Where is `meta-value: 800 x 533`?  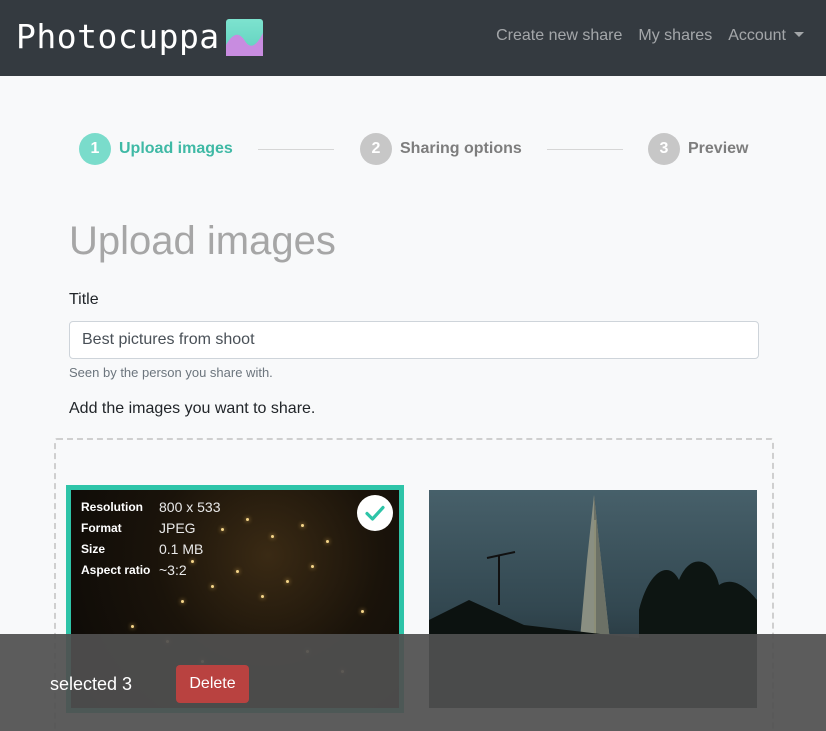
meta-value: 800 x 533 is located at coordinates (190, 506).